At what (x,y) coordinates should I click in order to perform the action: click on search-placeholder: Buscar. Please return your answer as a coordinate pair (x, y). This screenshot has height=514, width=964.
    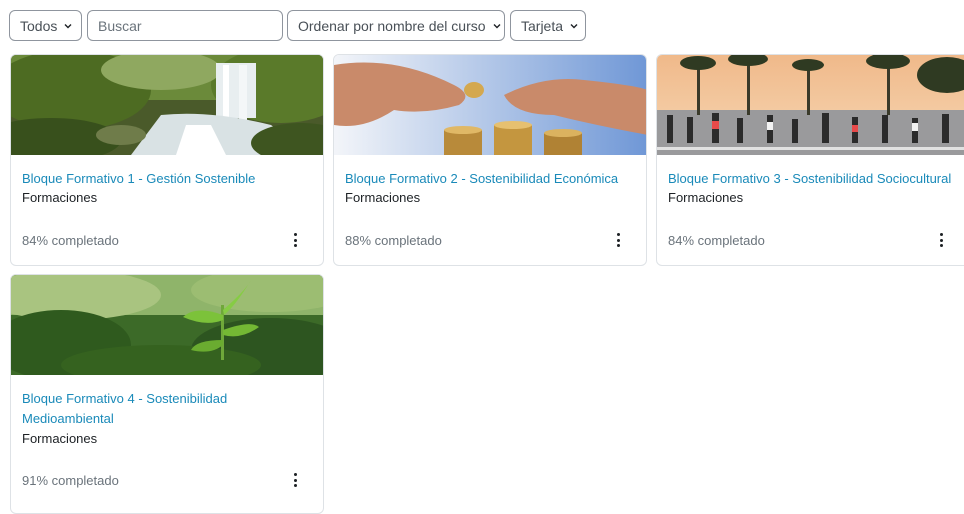
    Looking at the image, I should click on (120, 25).